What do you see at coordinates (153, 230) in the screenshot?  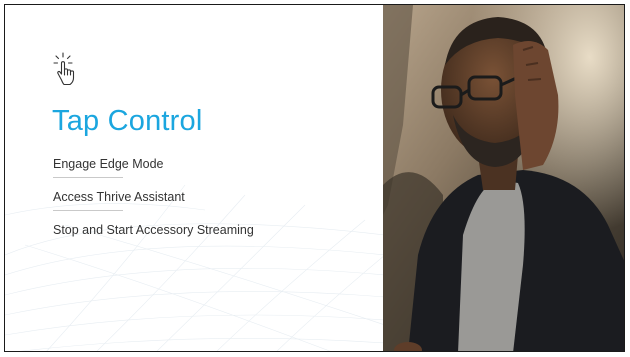 I see `list-item-accessory-streaming: Stop and Start Accessory Streaming` at bounding box center [153, 230].